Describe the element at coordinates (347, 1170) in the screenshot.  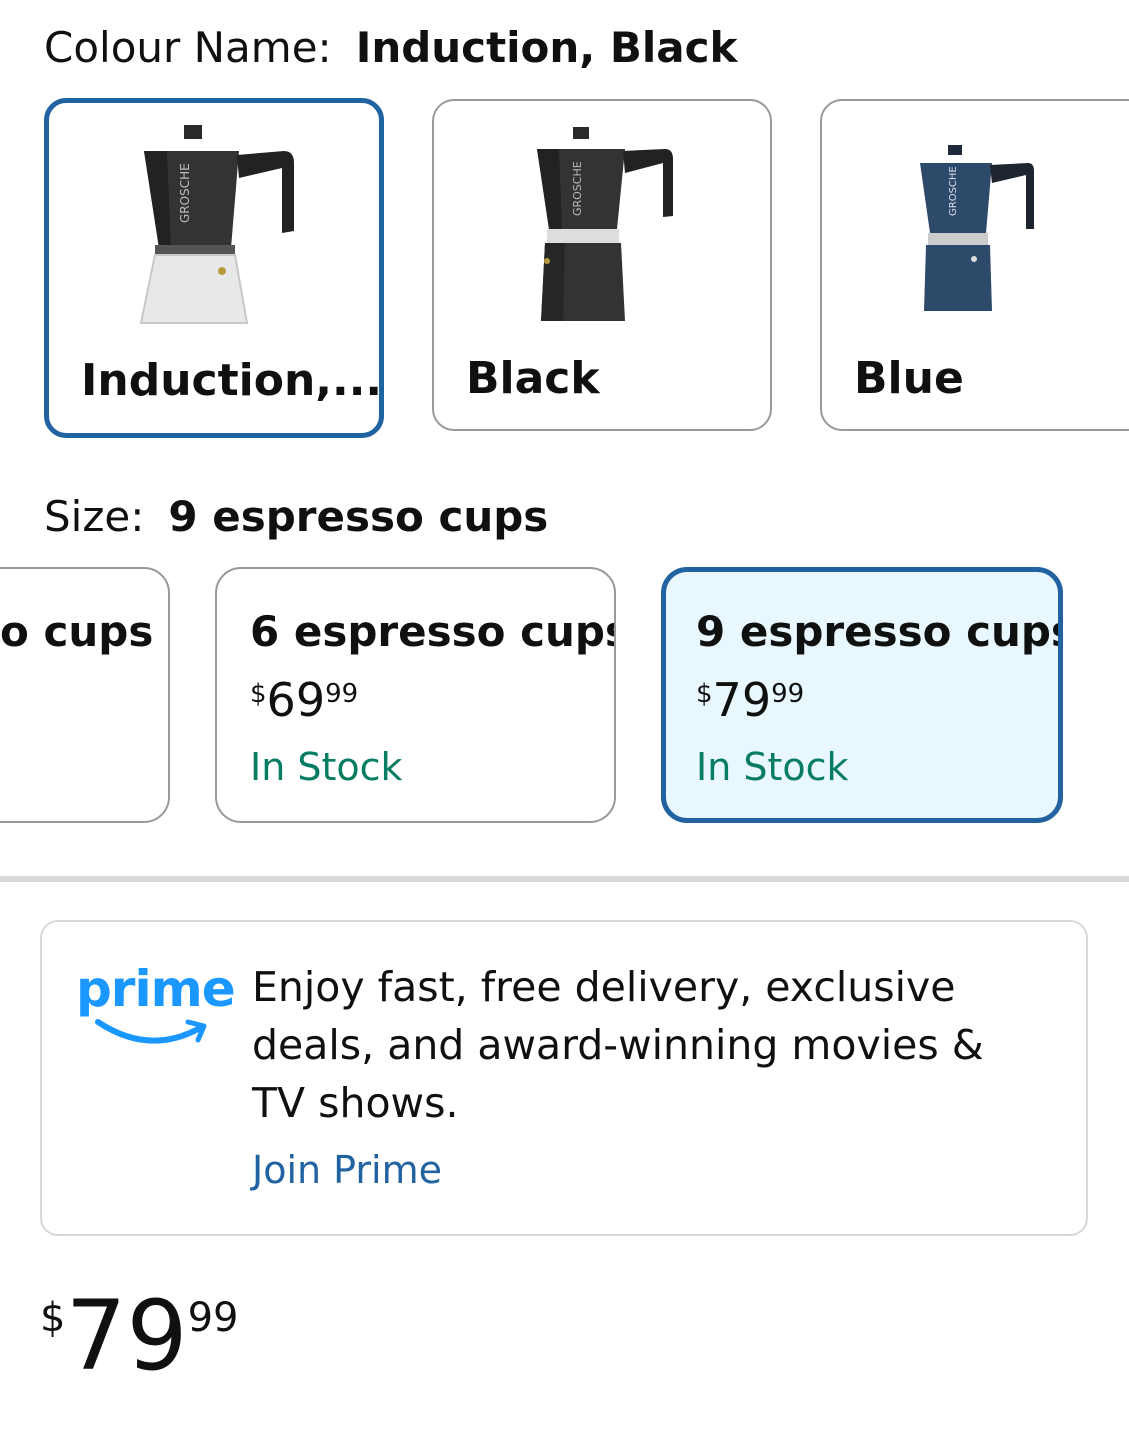
I see `join-prime-link: Join Prime` at that location.